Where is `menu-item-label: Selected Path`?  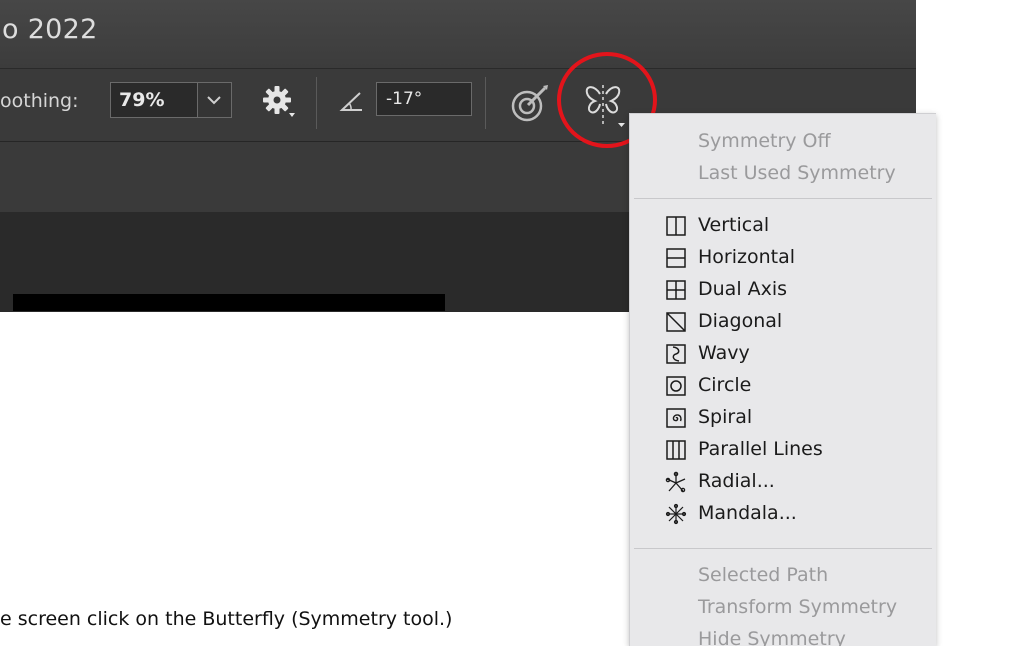
menu-item-label: Selected Path is located at coordinates (763, 575).